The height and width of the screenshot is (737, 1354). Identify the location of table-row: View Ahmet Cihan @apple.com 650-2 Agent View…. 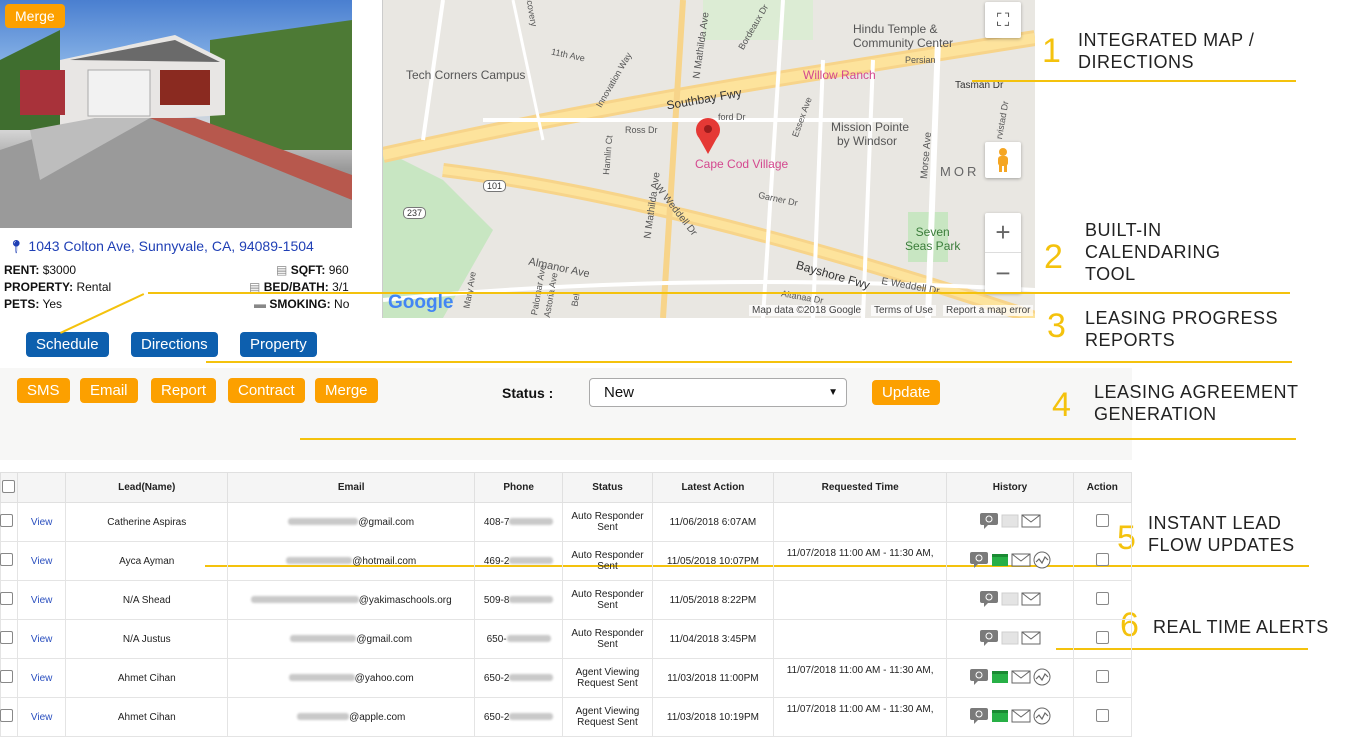
(566, 717).